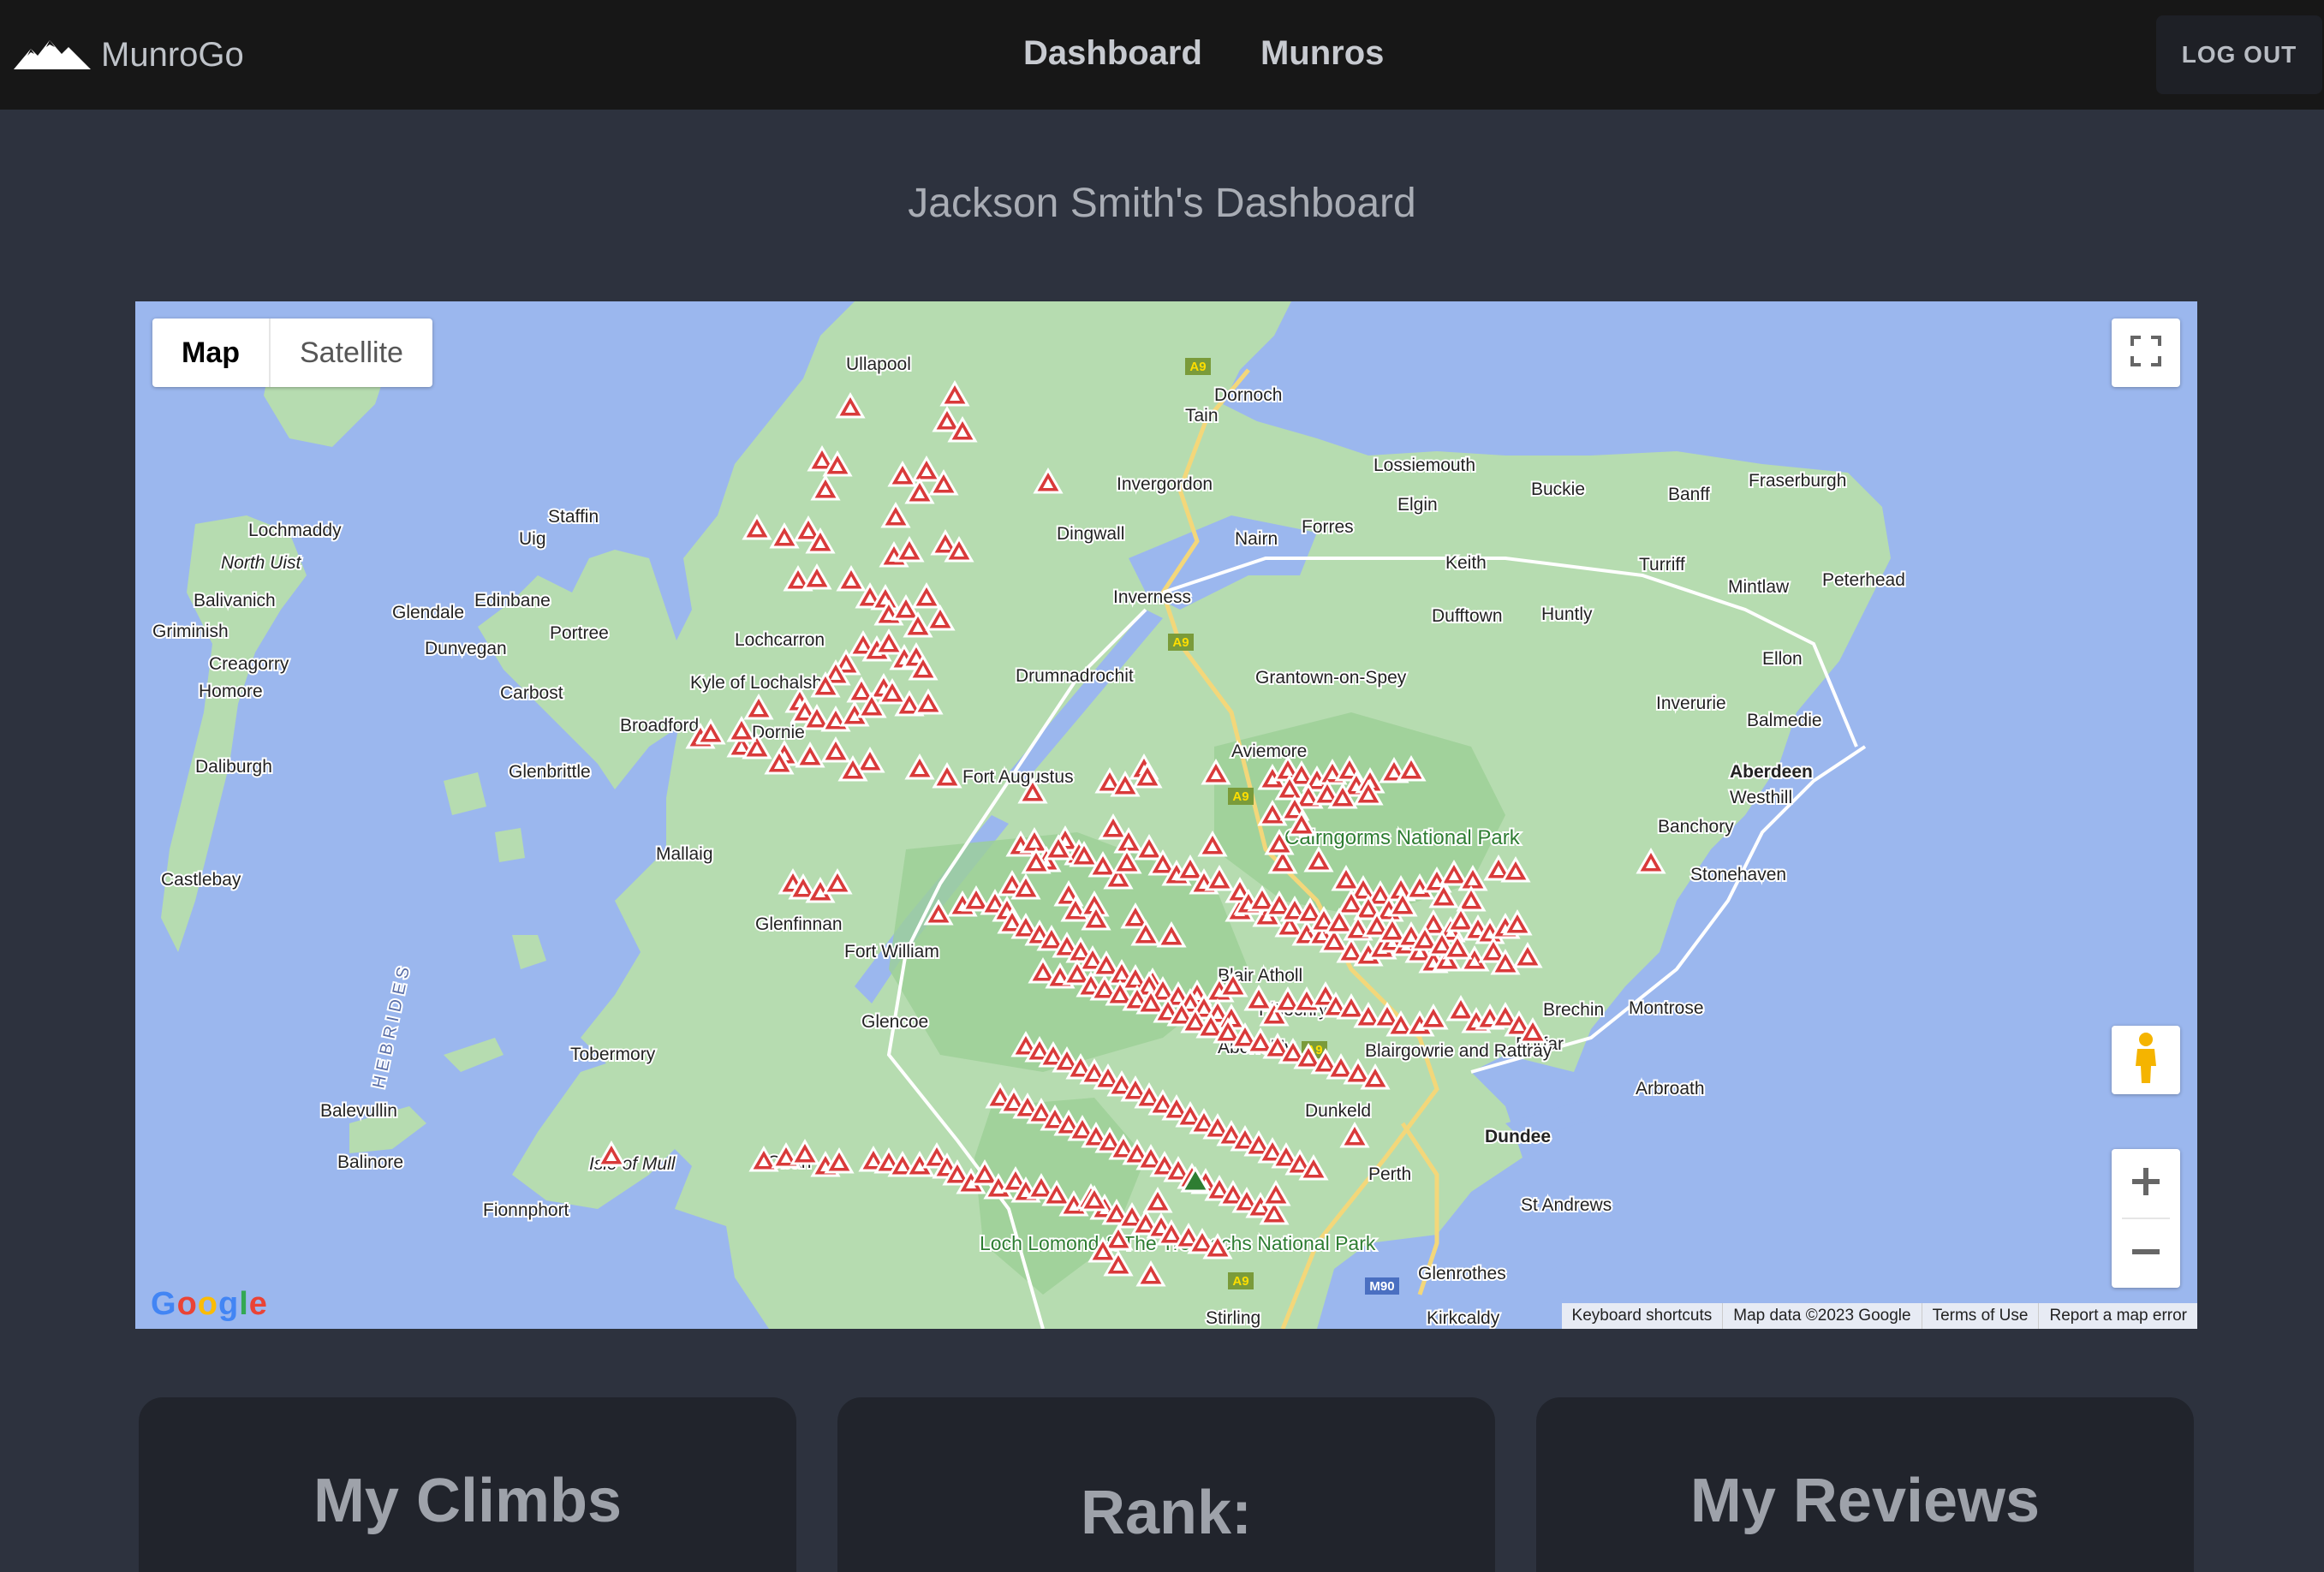 This screenshot has height=1572, width=2324. What do you see at coordinates (1381, 1286) in the screenshot?
I see `road-shield-m90: M90` at bounding box center [1381, 1286].